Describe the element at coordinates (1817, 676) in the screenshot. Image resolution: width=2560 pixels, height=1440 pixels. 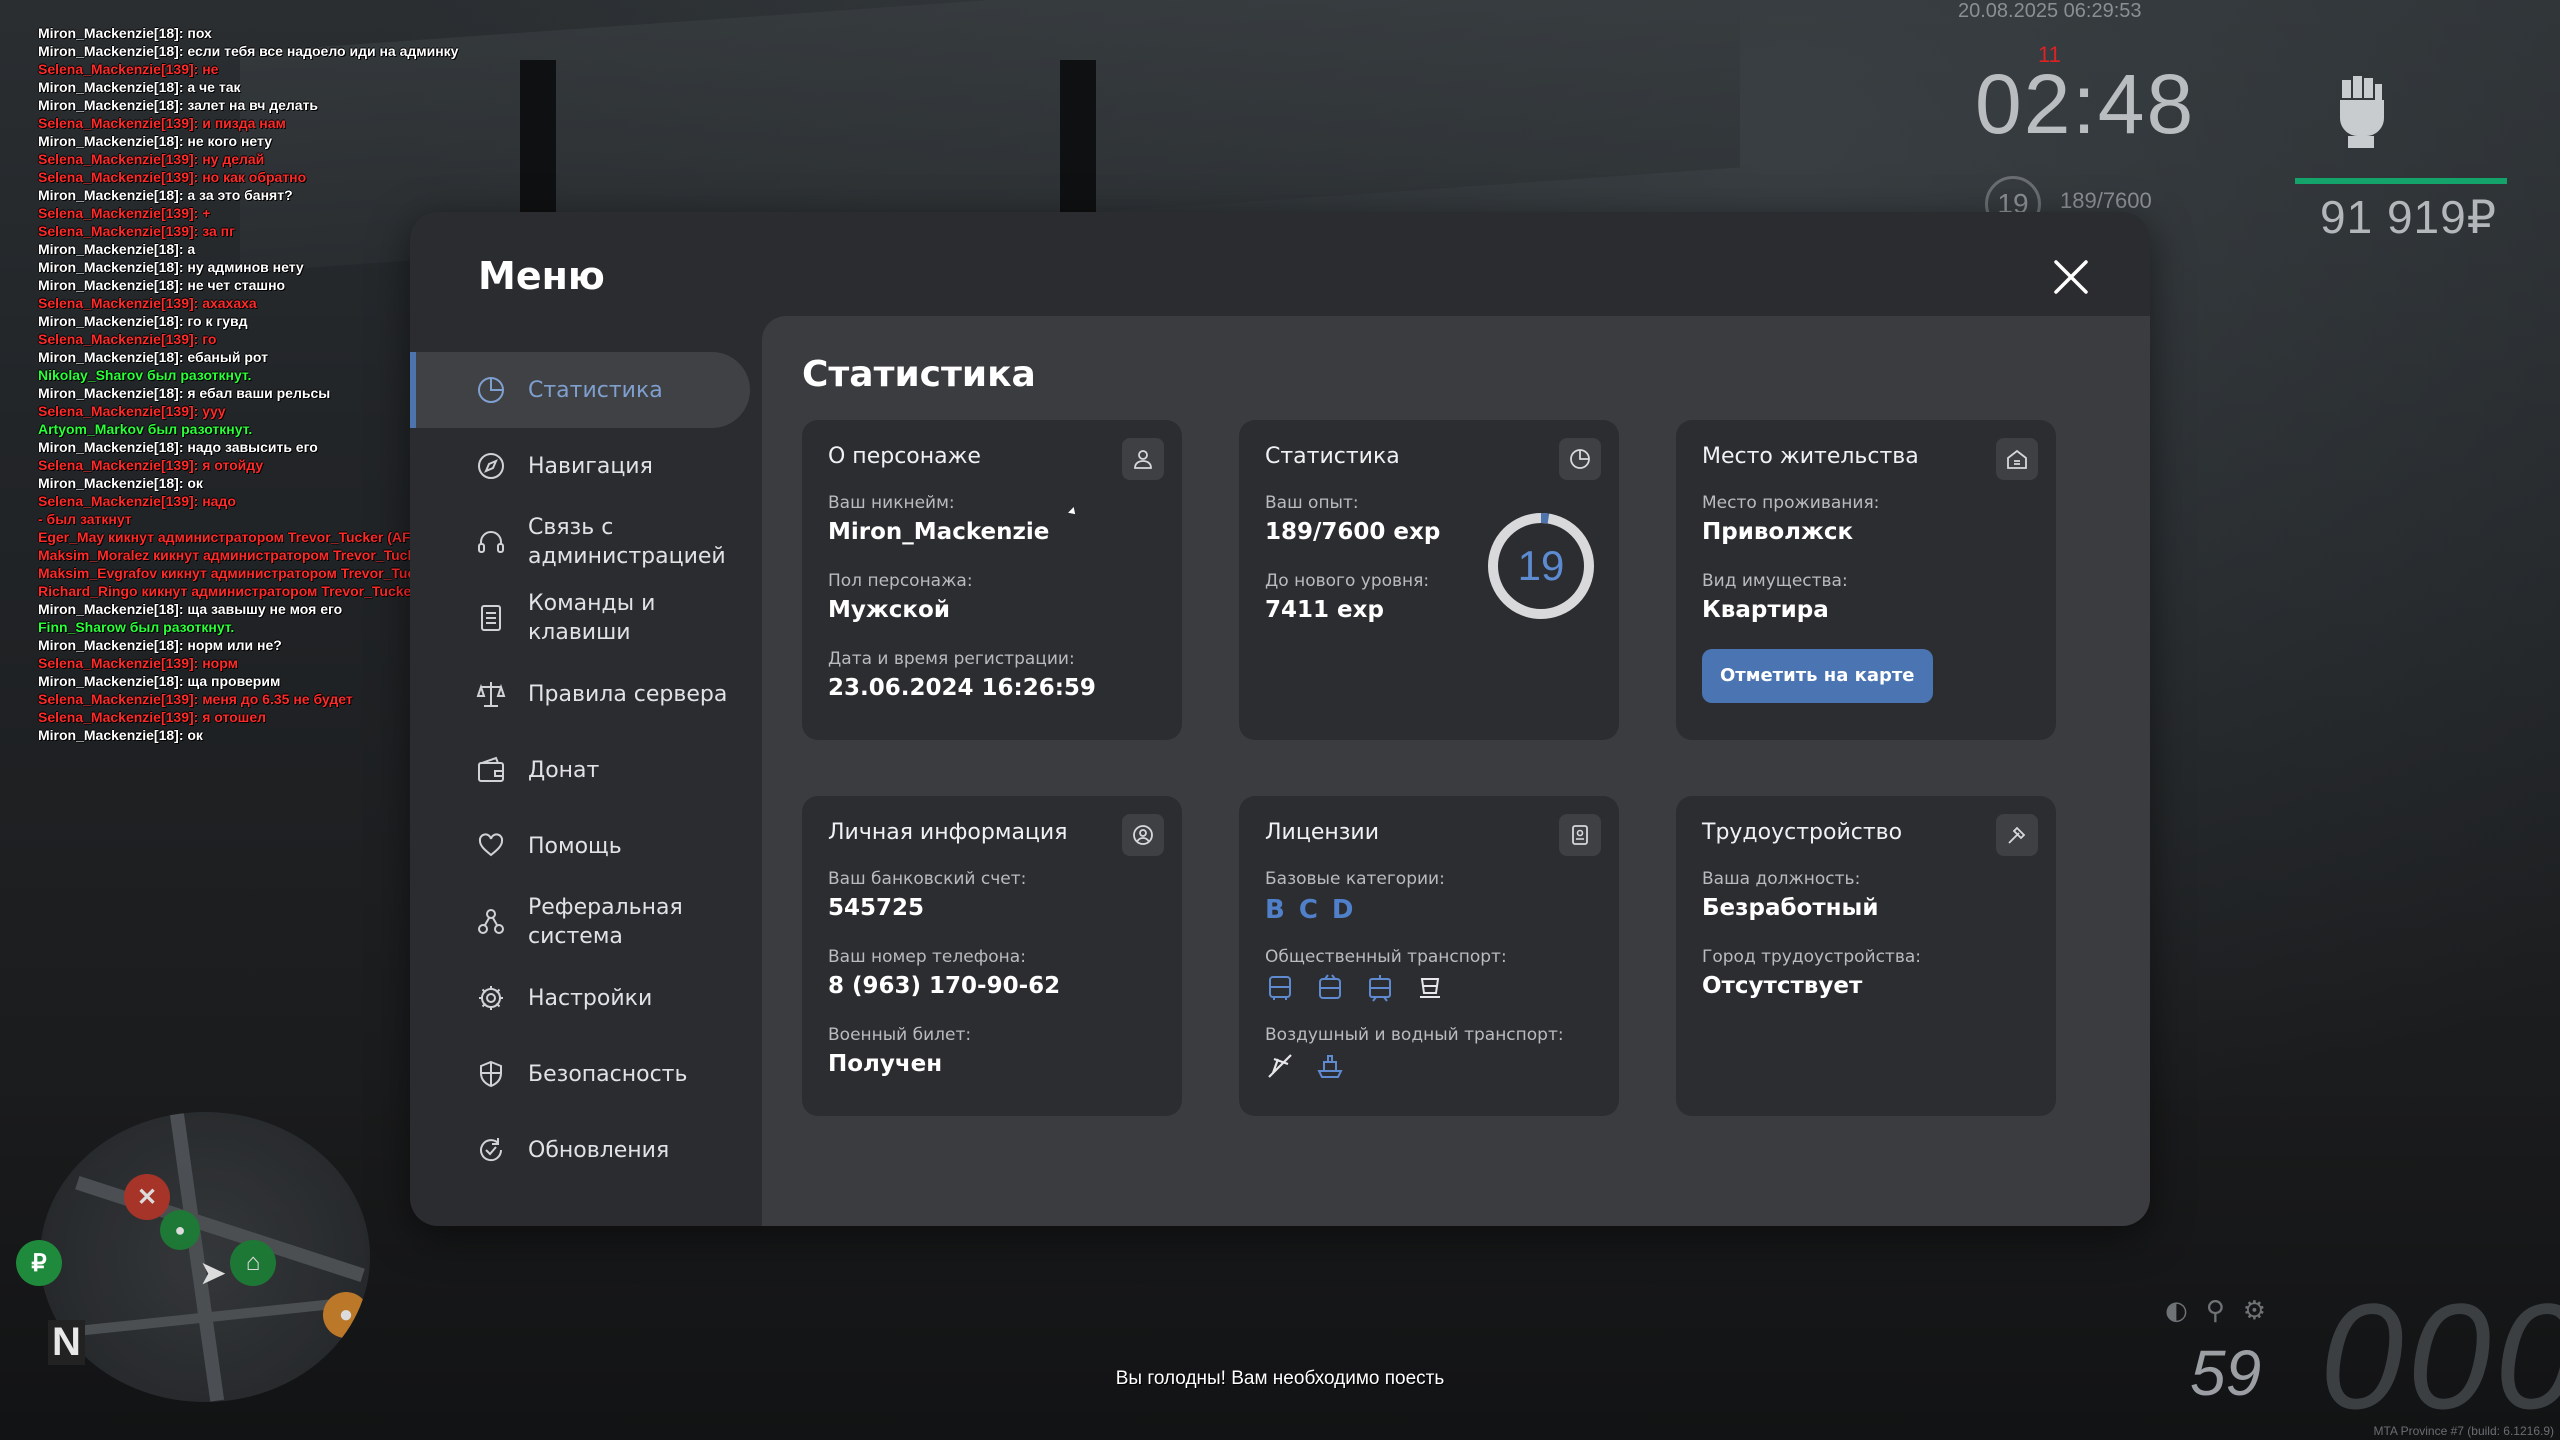
I see `mark-on-map-button: Отметить на карте` at that location.